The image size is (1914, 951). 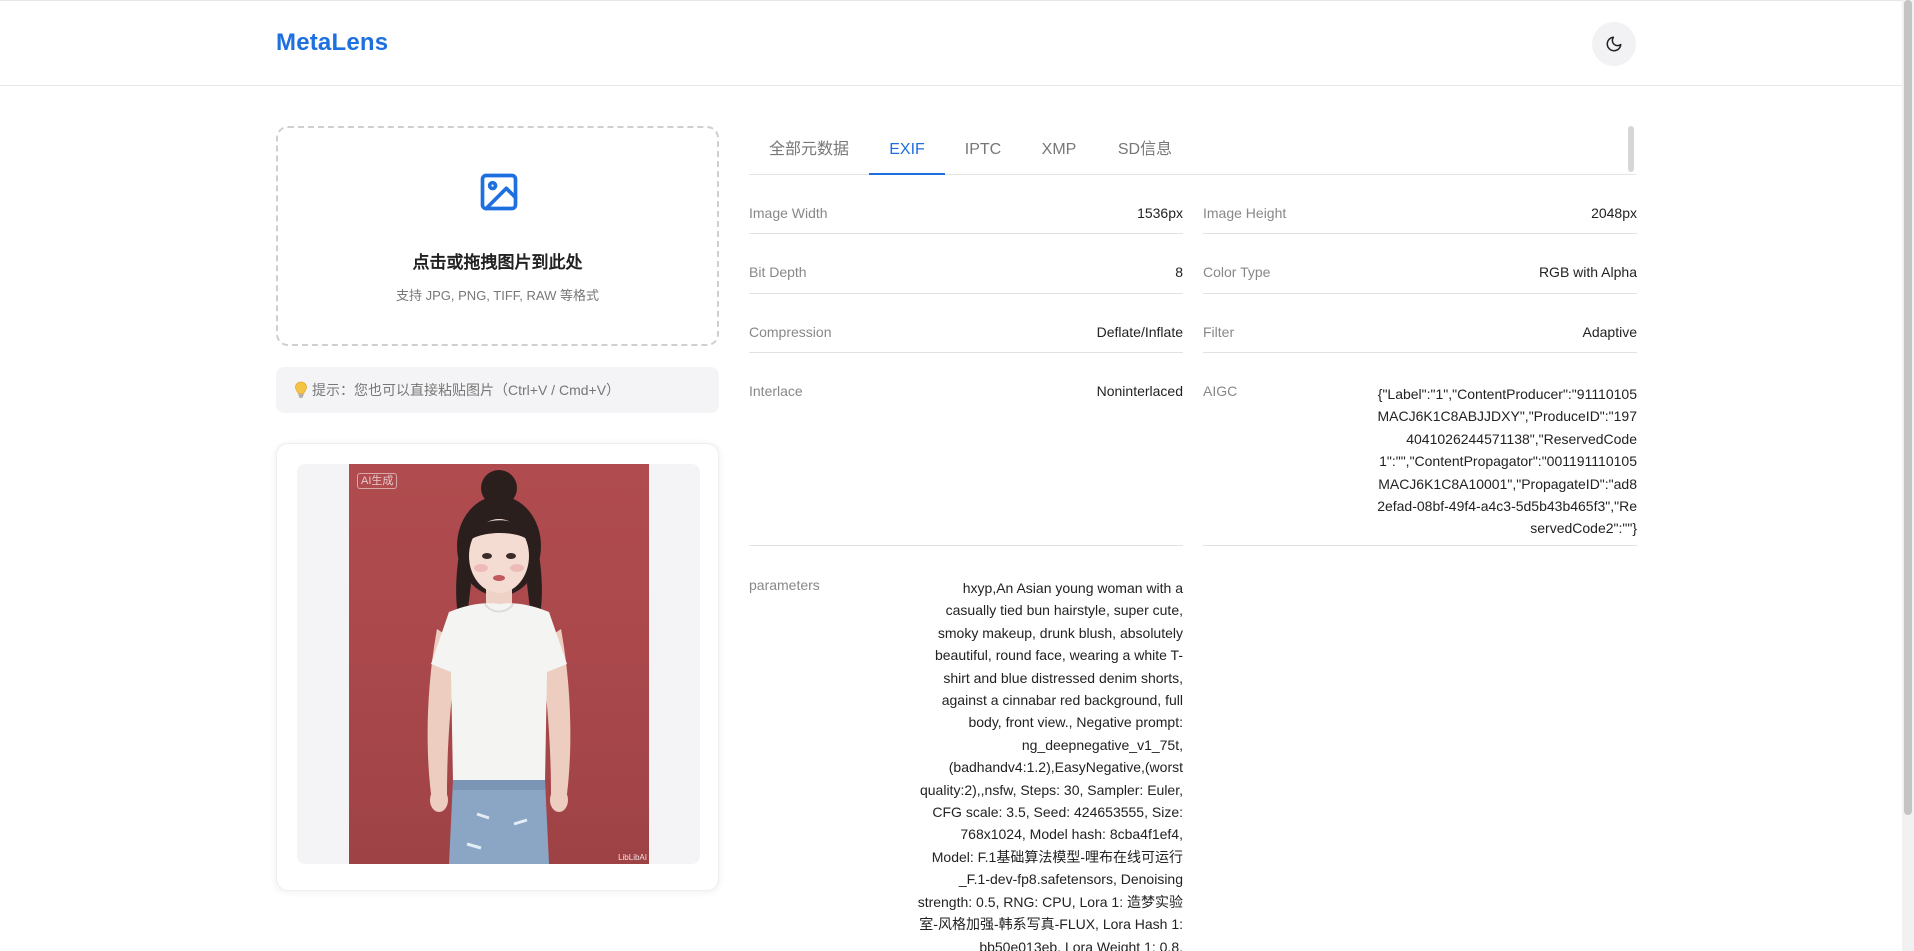 What do you see at coordinates (966, 219) in the screenshot?
I see `metadata-row-image-width: Image Width 1536px` at bounding box center [966, 219].